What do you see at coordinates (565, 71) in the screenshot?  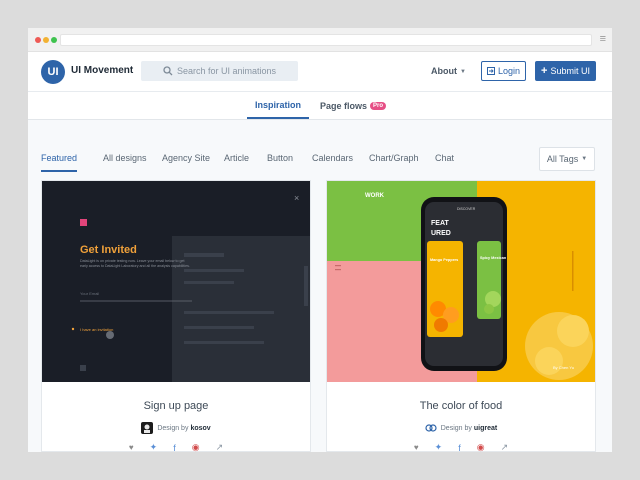 I see `submit-ui-button: + Submit UI` at bounding box center [565, 71].